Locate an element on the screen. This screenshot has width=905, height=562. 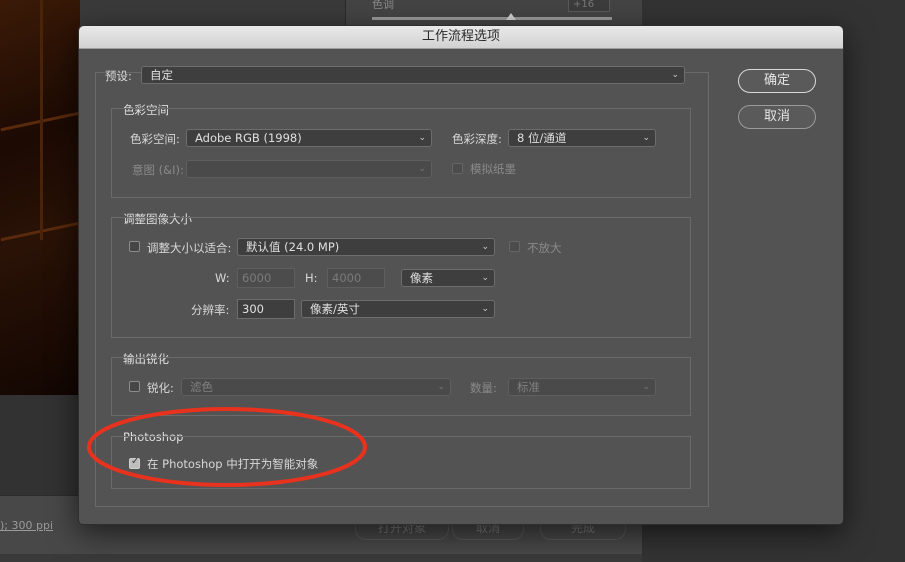
width-label: W: is located at coordinates (222, 278).